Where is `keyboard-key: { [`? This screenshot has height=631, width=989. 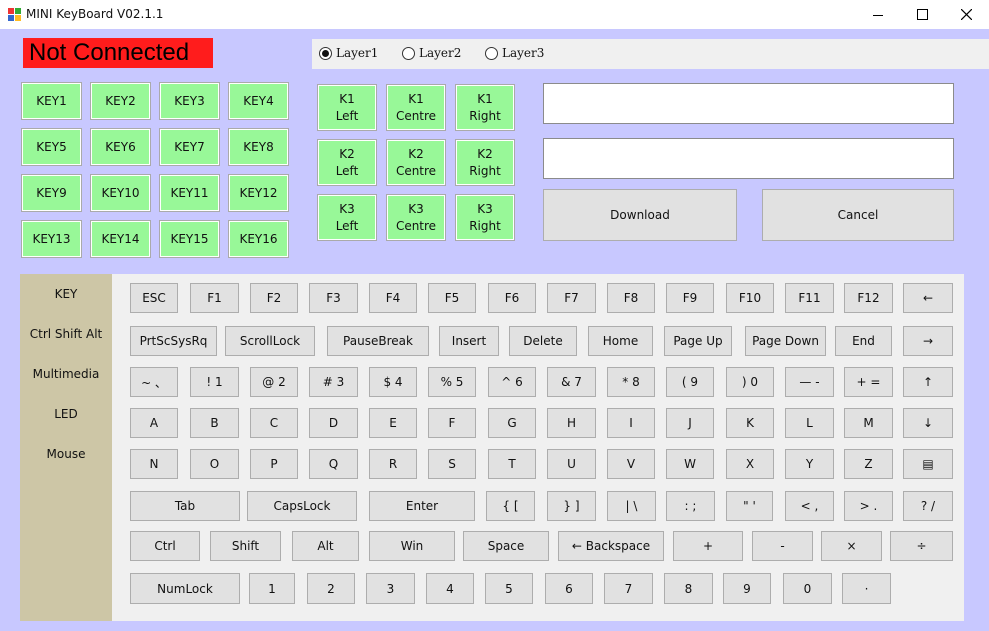
keyboard-key: { [ is located at coordinates (510, 506).